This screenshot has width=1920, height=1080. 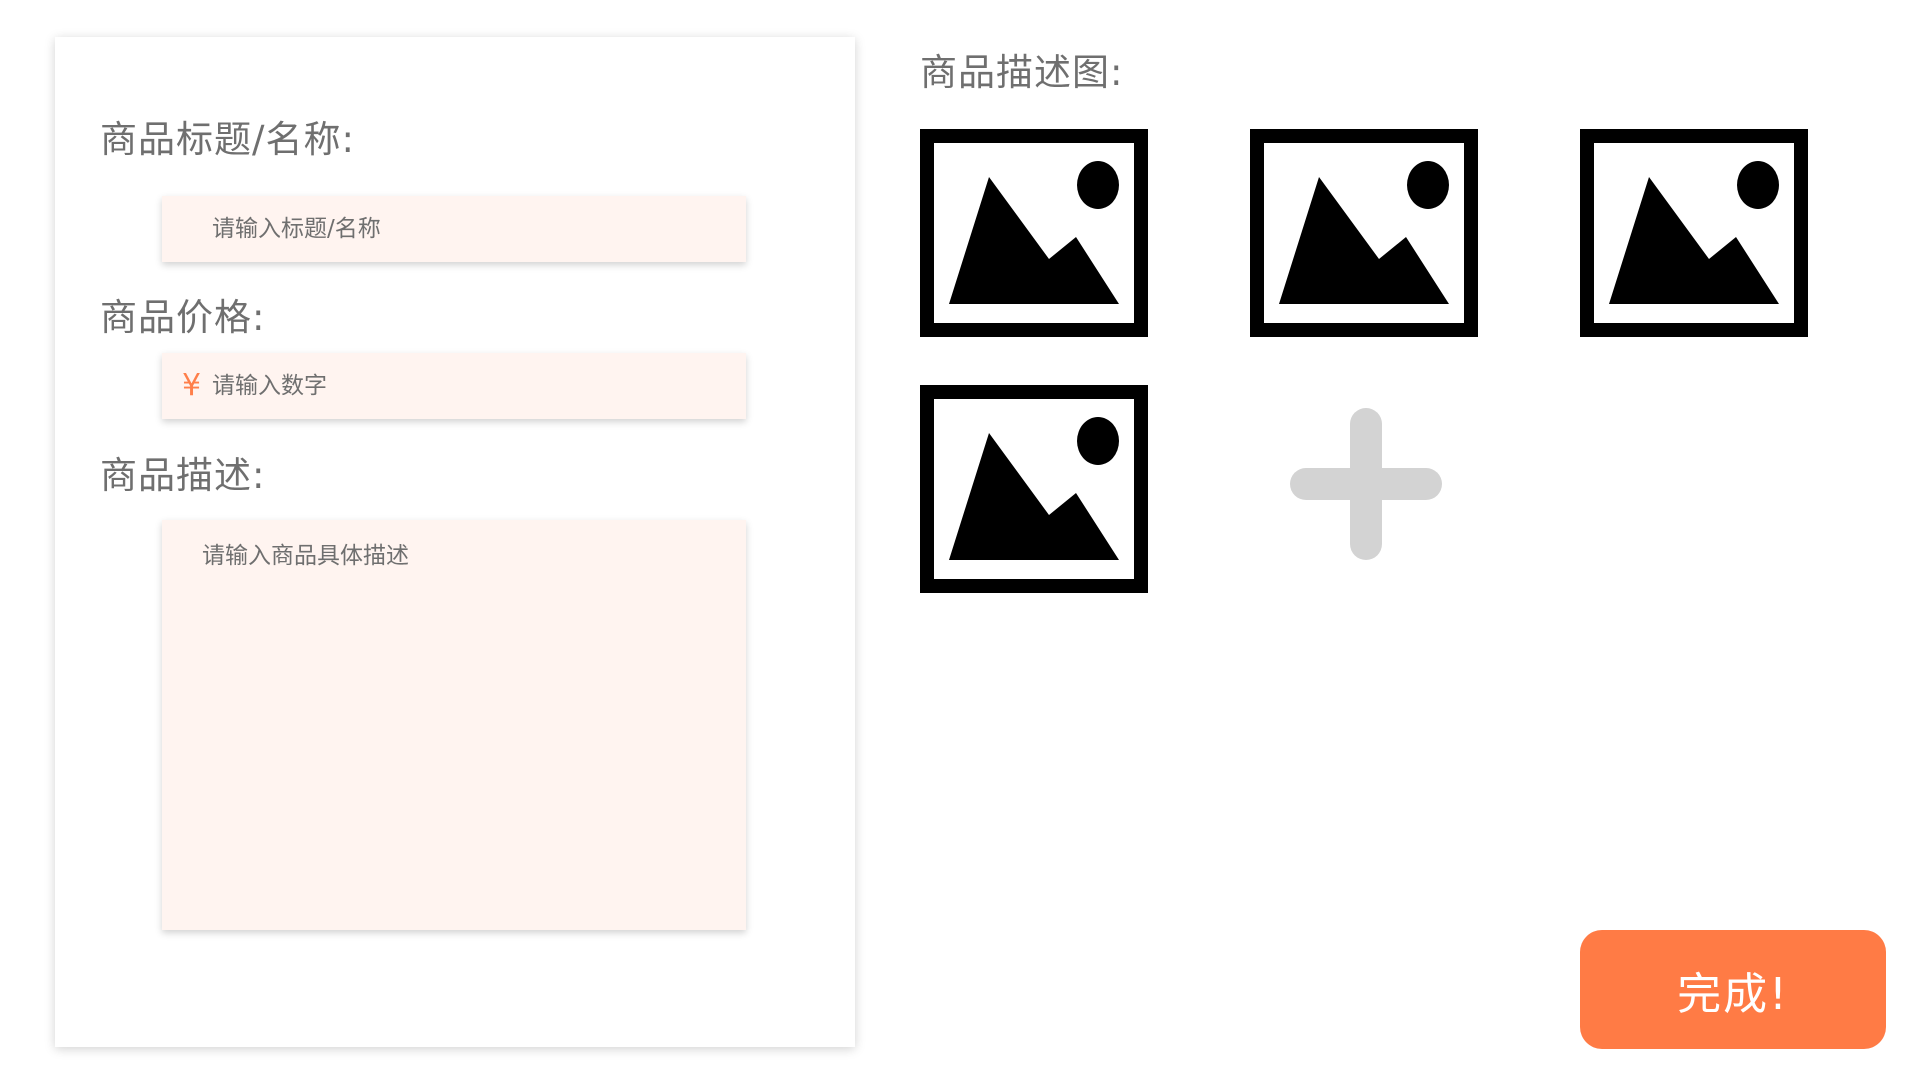 What do you see at coordinates (1022, 72) in the screenshot?
I see `images-label: 商品描述图:` at bounding box center [1022, 72].